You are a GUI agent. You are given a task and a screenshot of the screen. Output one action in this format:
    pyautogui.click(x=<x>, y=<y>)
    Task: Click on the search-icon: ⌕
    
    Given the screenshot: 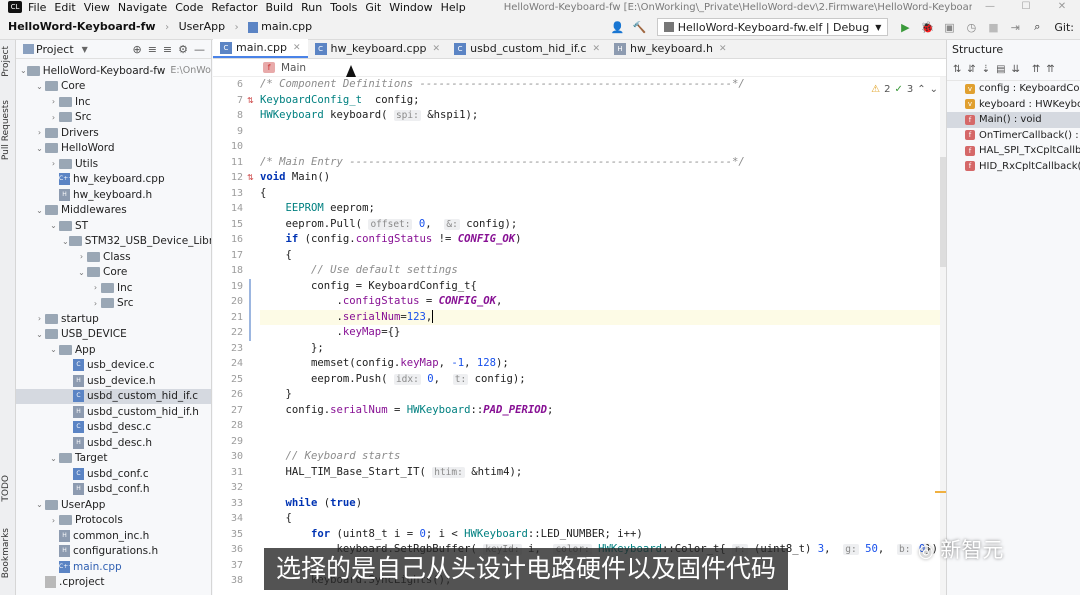 What is the action you would take?
    pyautogui.click(x=1037, y=27)
    